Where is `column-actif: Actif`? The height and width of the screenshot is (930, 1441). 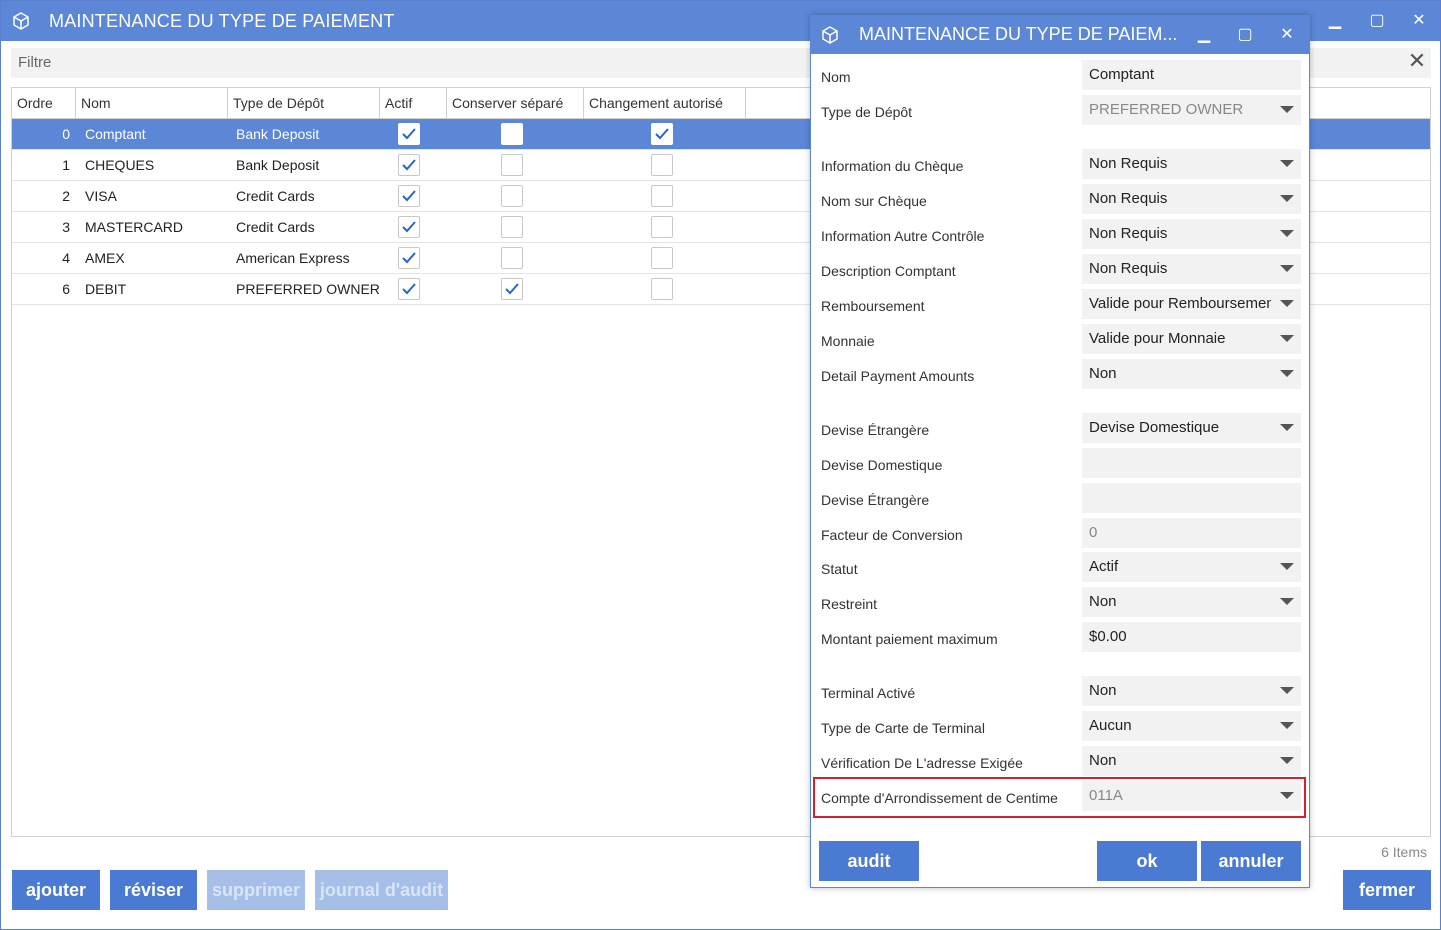
column-actif: Actif is located at coordinates (413, 103).